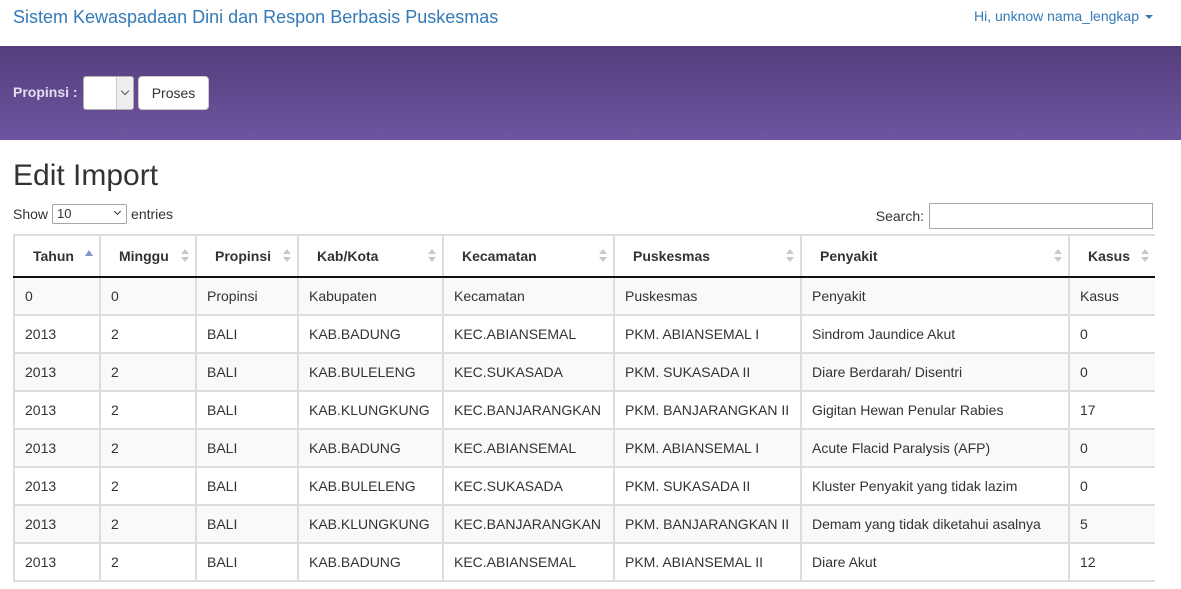 This screenshot has width=1181, height=589. I want to click on column-header-kab-kota: Kab/Kota, so click(370, 256).